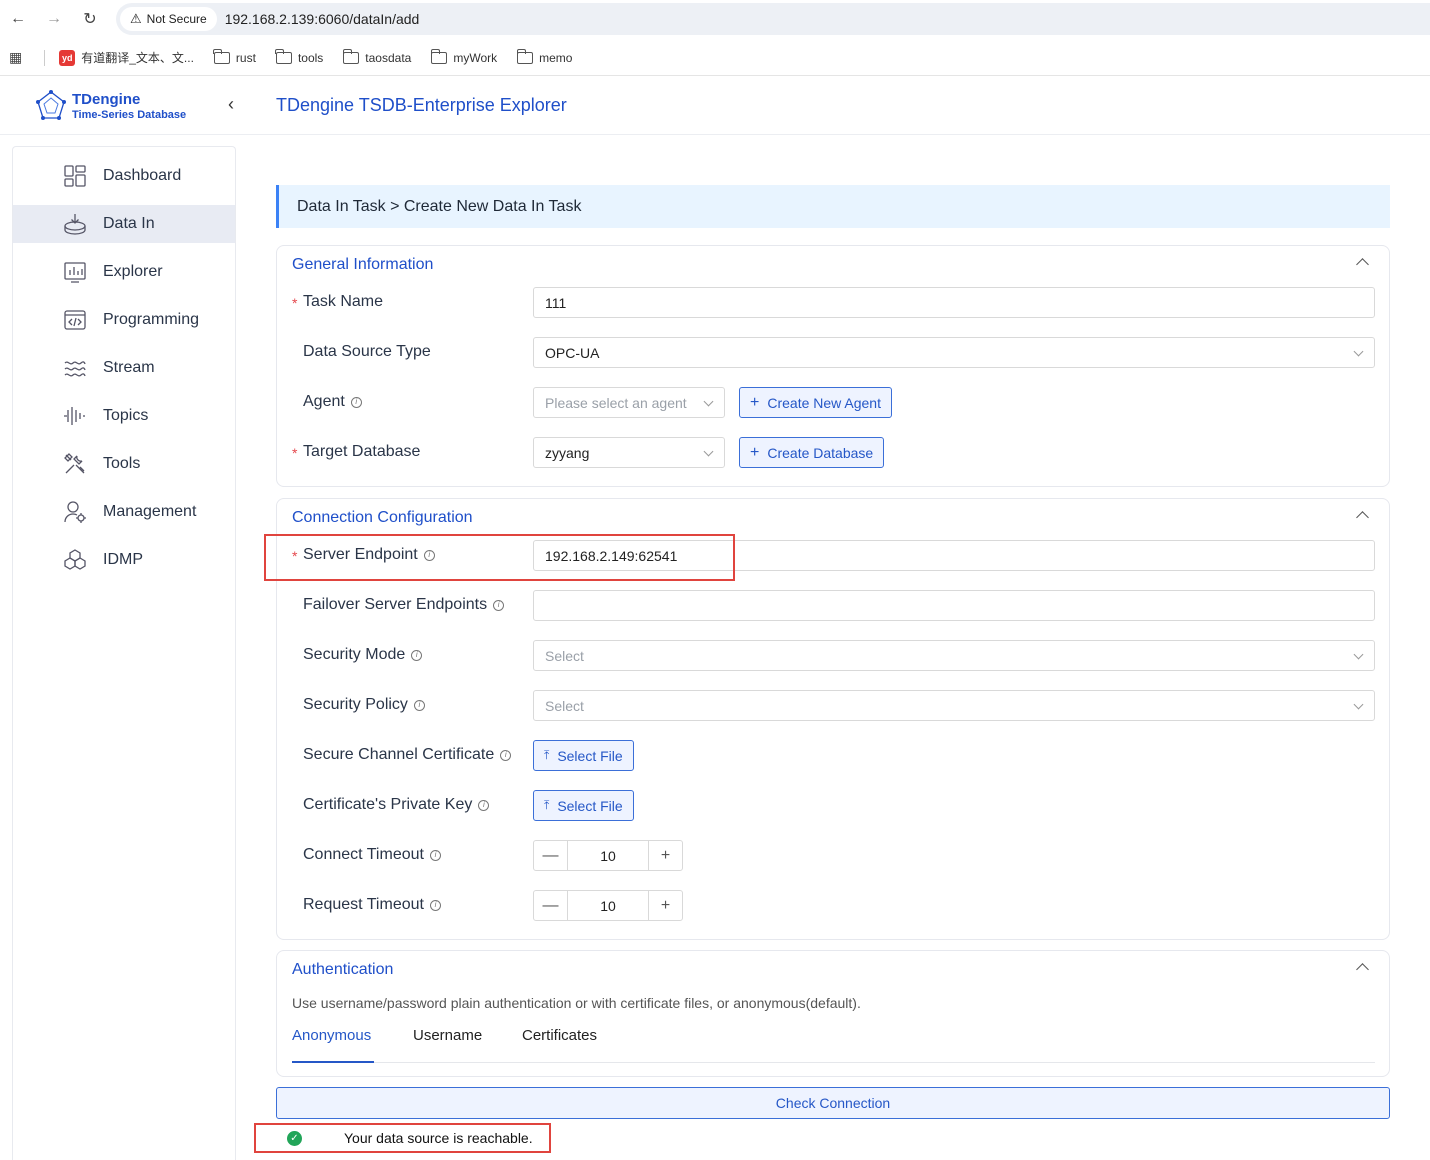  Describe the element at coordinates (342, 970) in the screenshot. I see `authentication-title: Authentication` at that location.